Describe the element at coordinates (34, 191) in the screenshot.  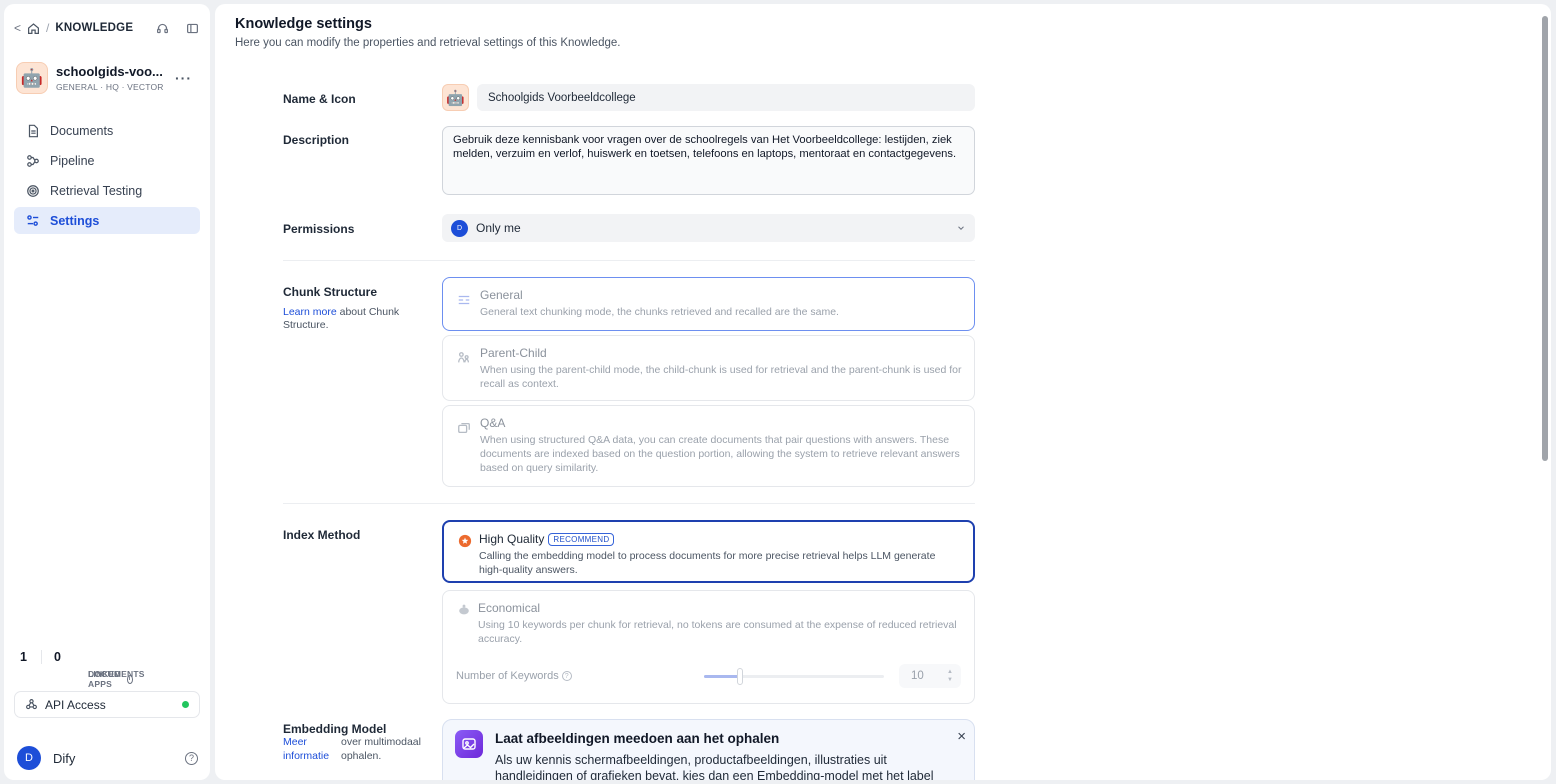
I see `target-icon` at that location.